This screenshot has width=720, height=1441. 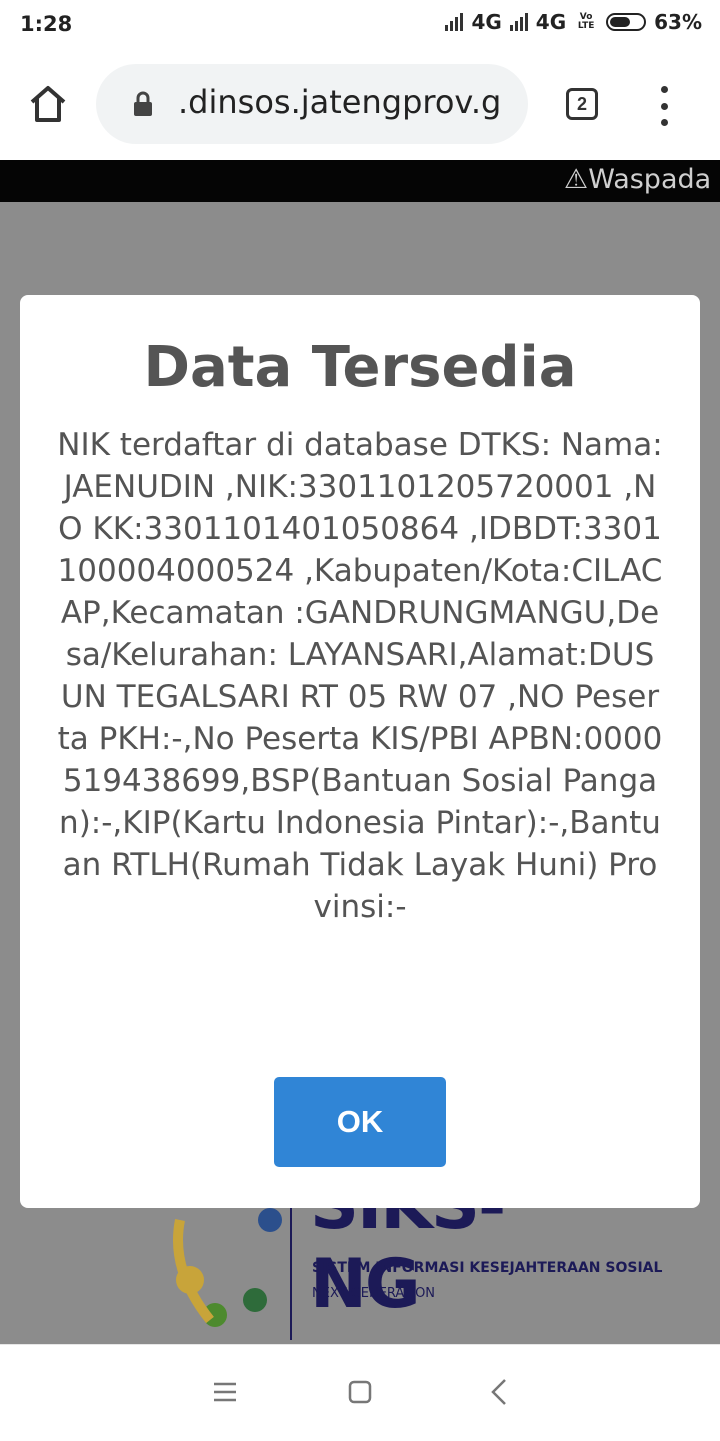 What do you see at coordinates (360, 367) in the screenshot?
I see `dialog-title: Data Tersedia` at bounding box center [360, 367].